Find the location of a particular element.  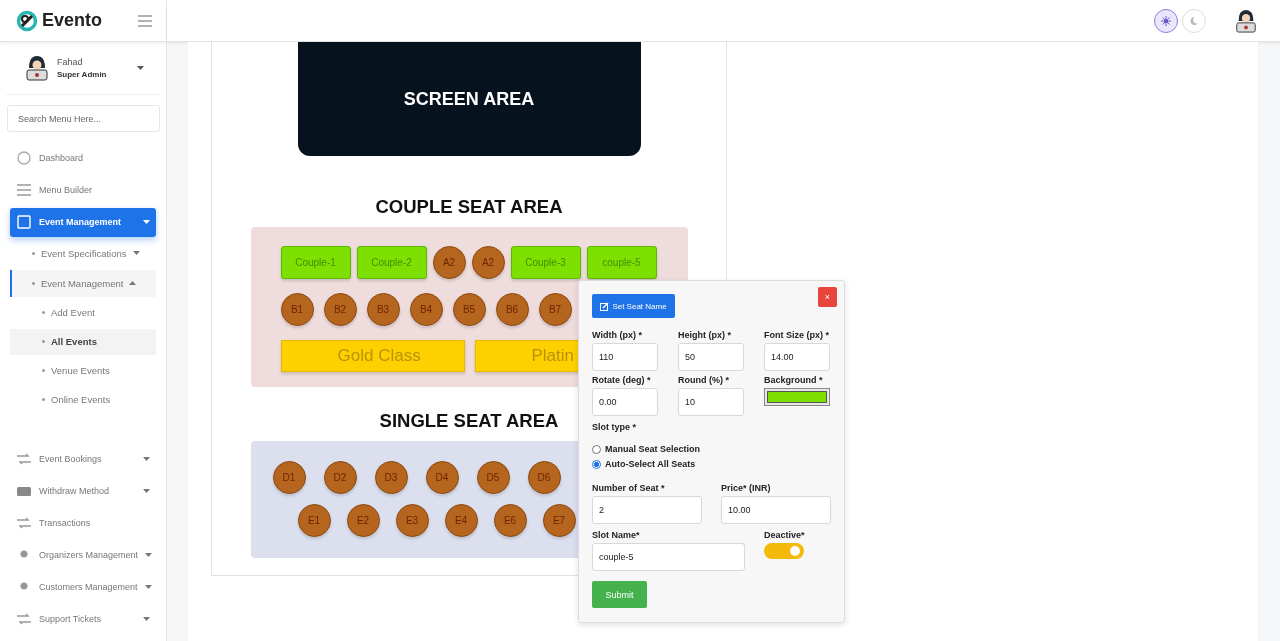

field-label: Slot type * is located at coordinates (614, 427).